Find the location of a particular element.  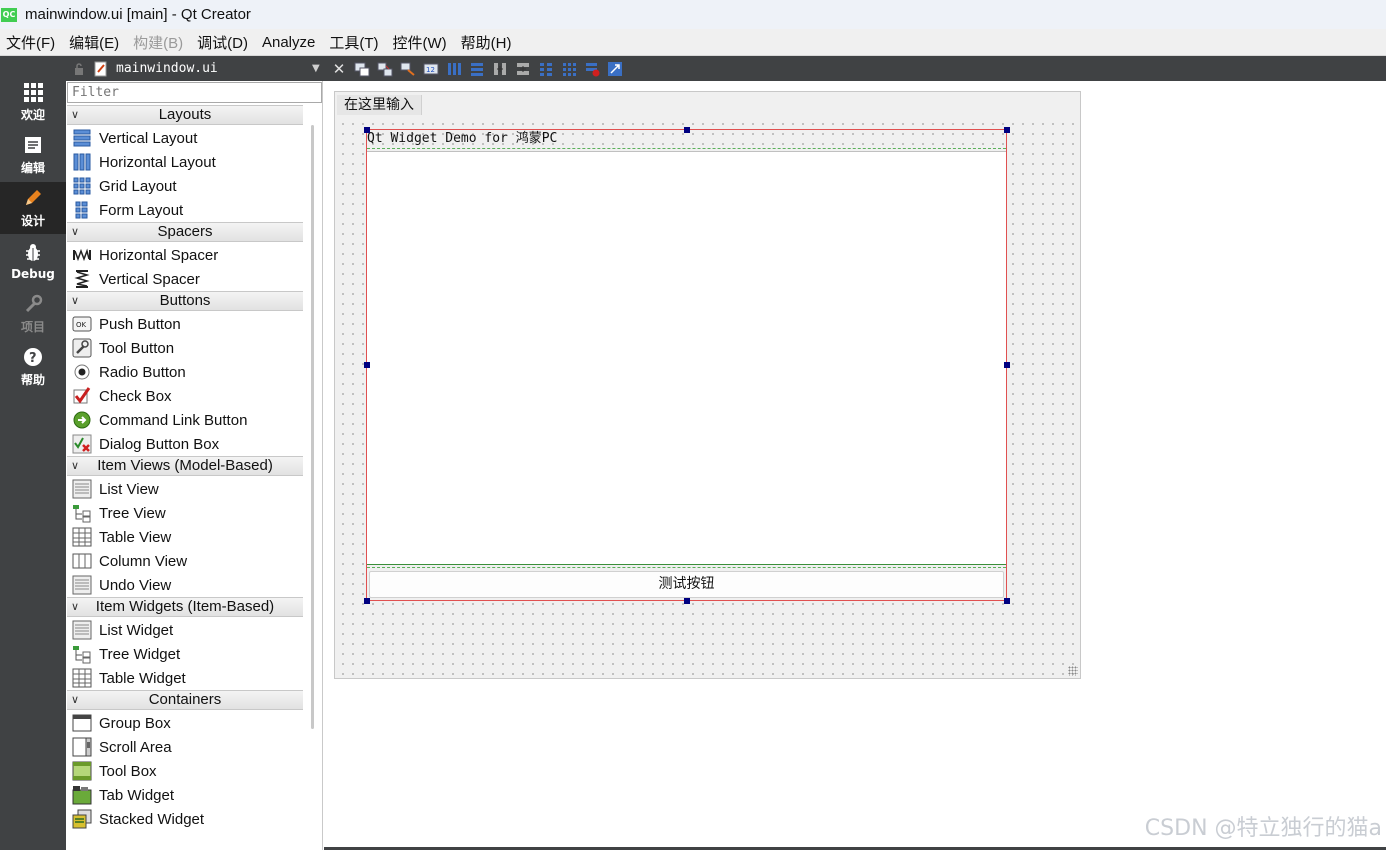

grid-icon is located at coordinates (33, 92).